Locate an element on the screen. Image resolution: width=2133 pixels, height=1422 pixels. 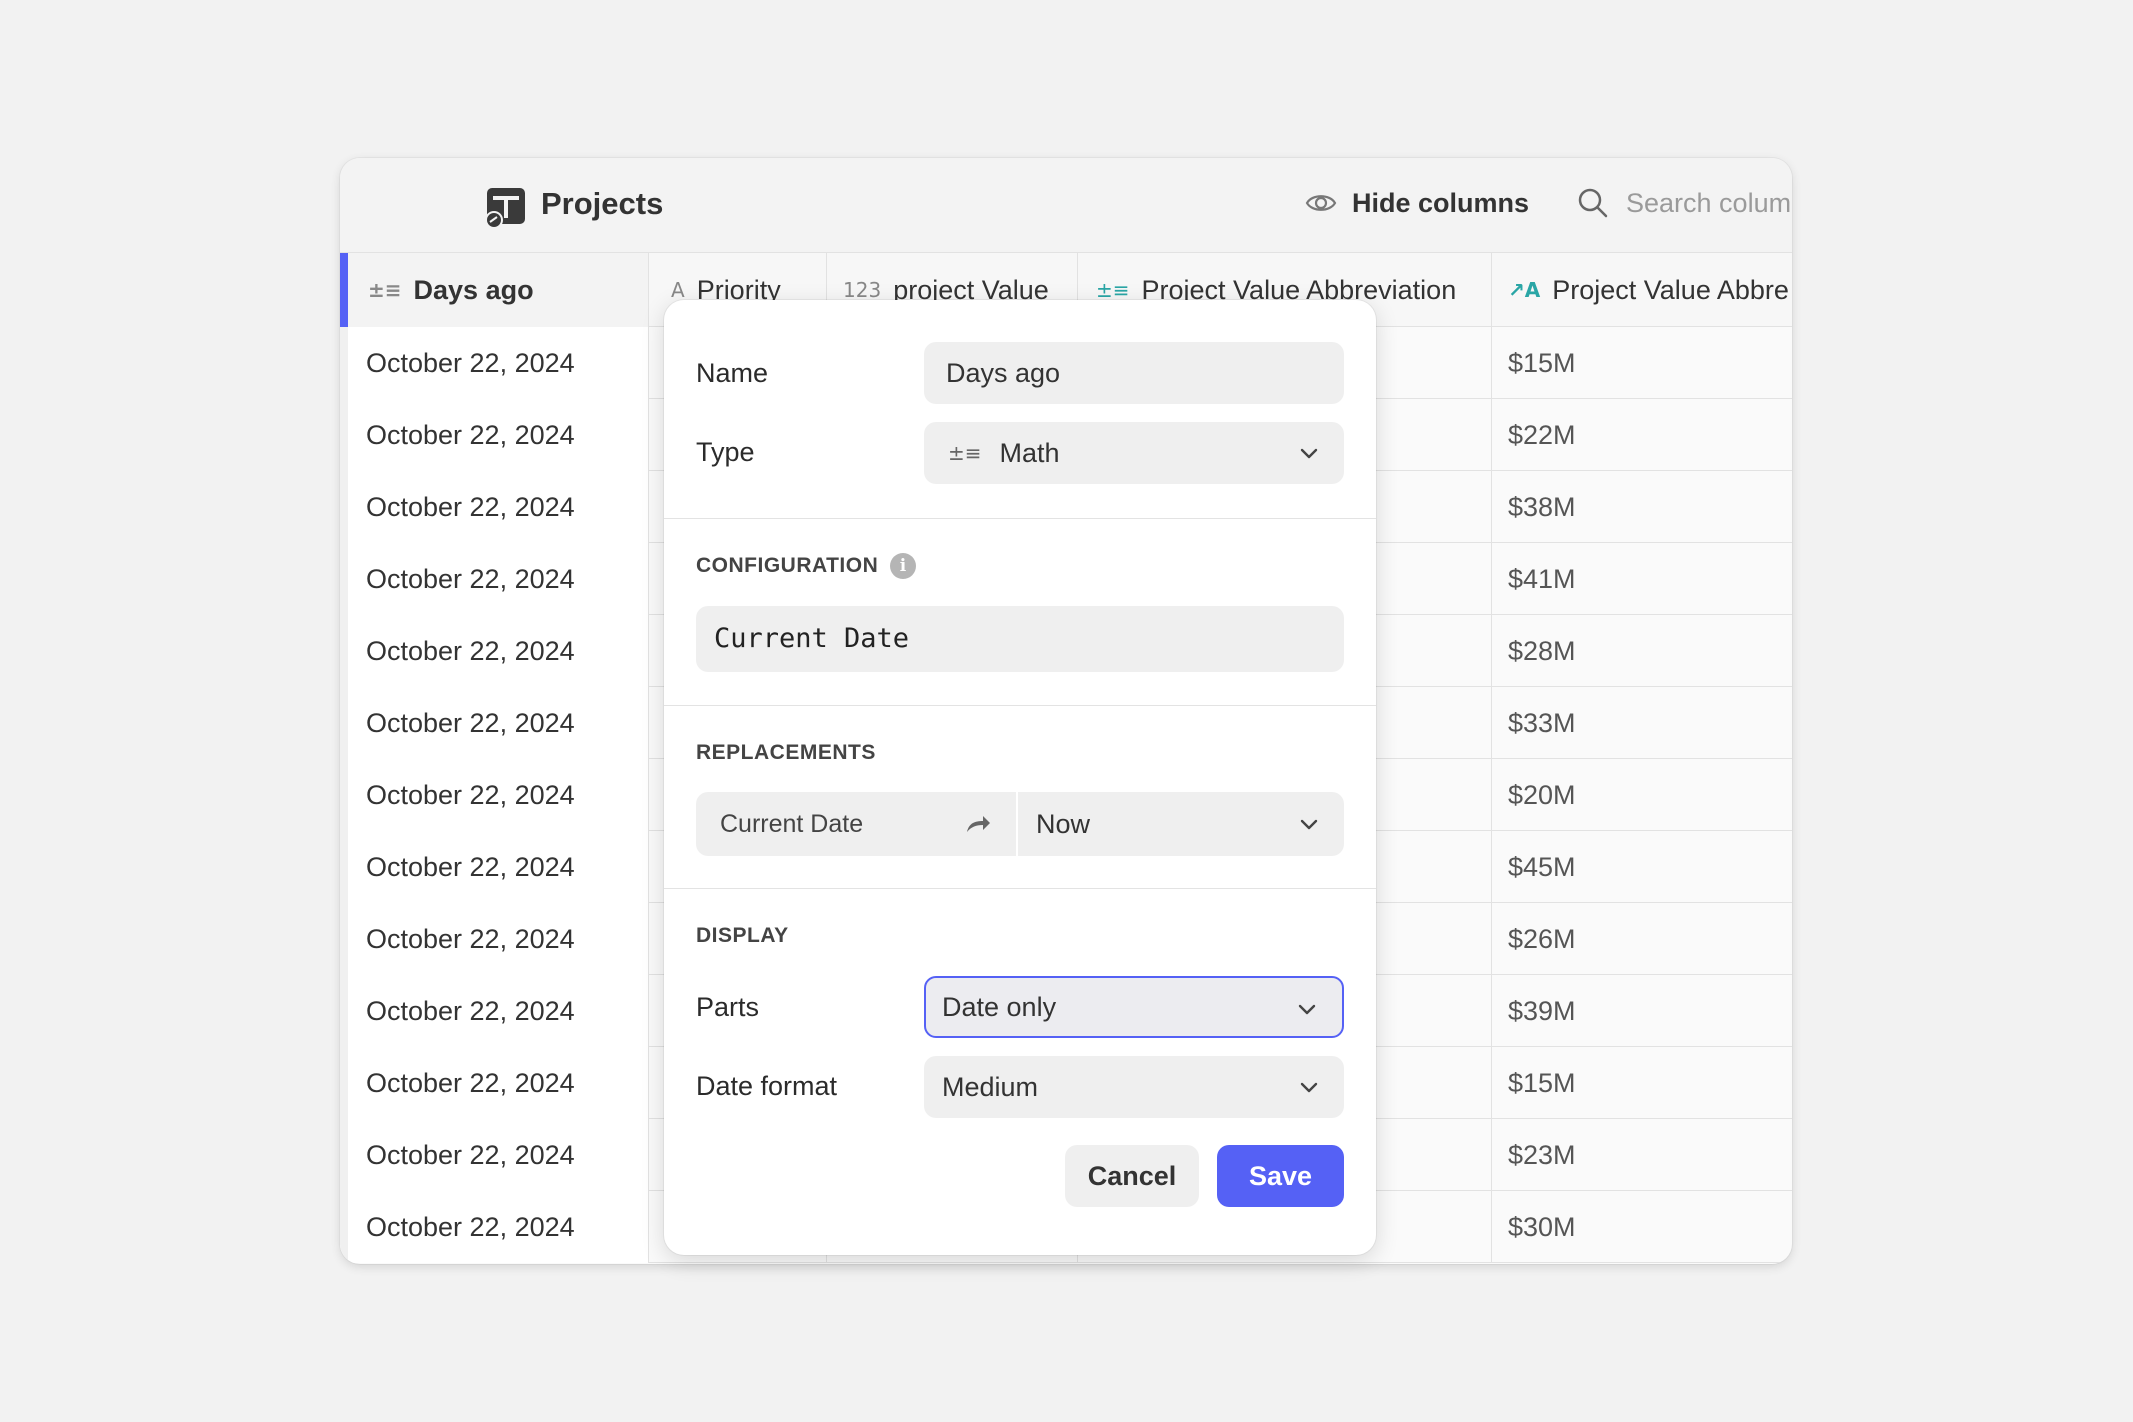
ai-text-icon: ↗A is located at coordinates (1524, 290).